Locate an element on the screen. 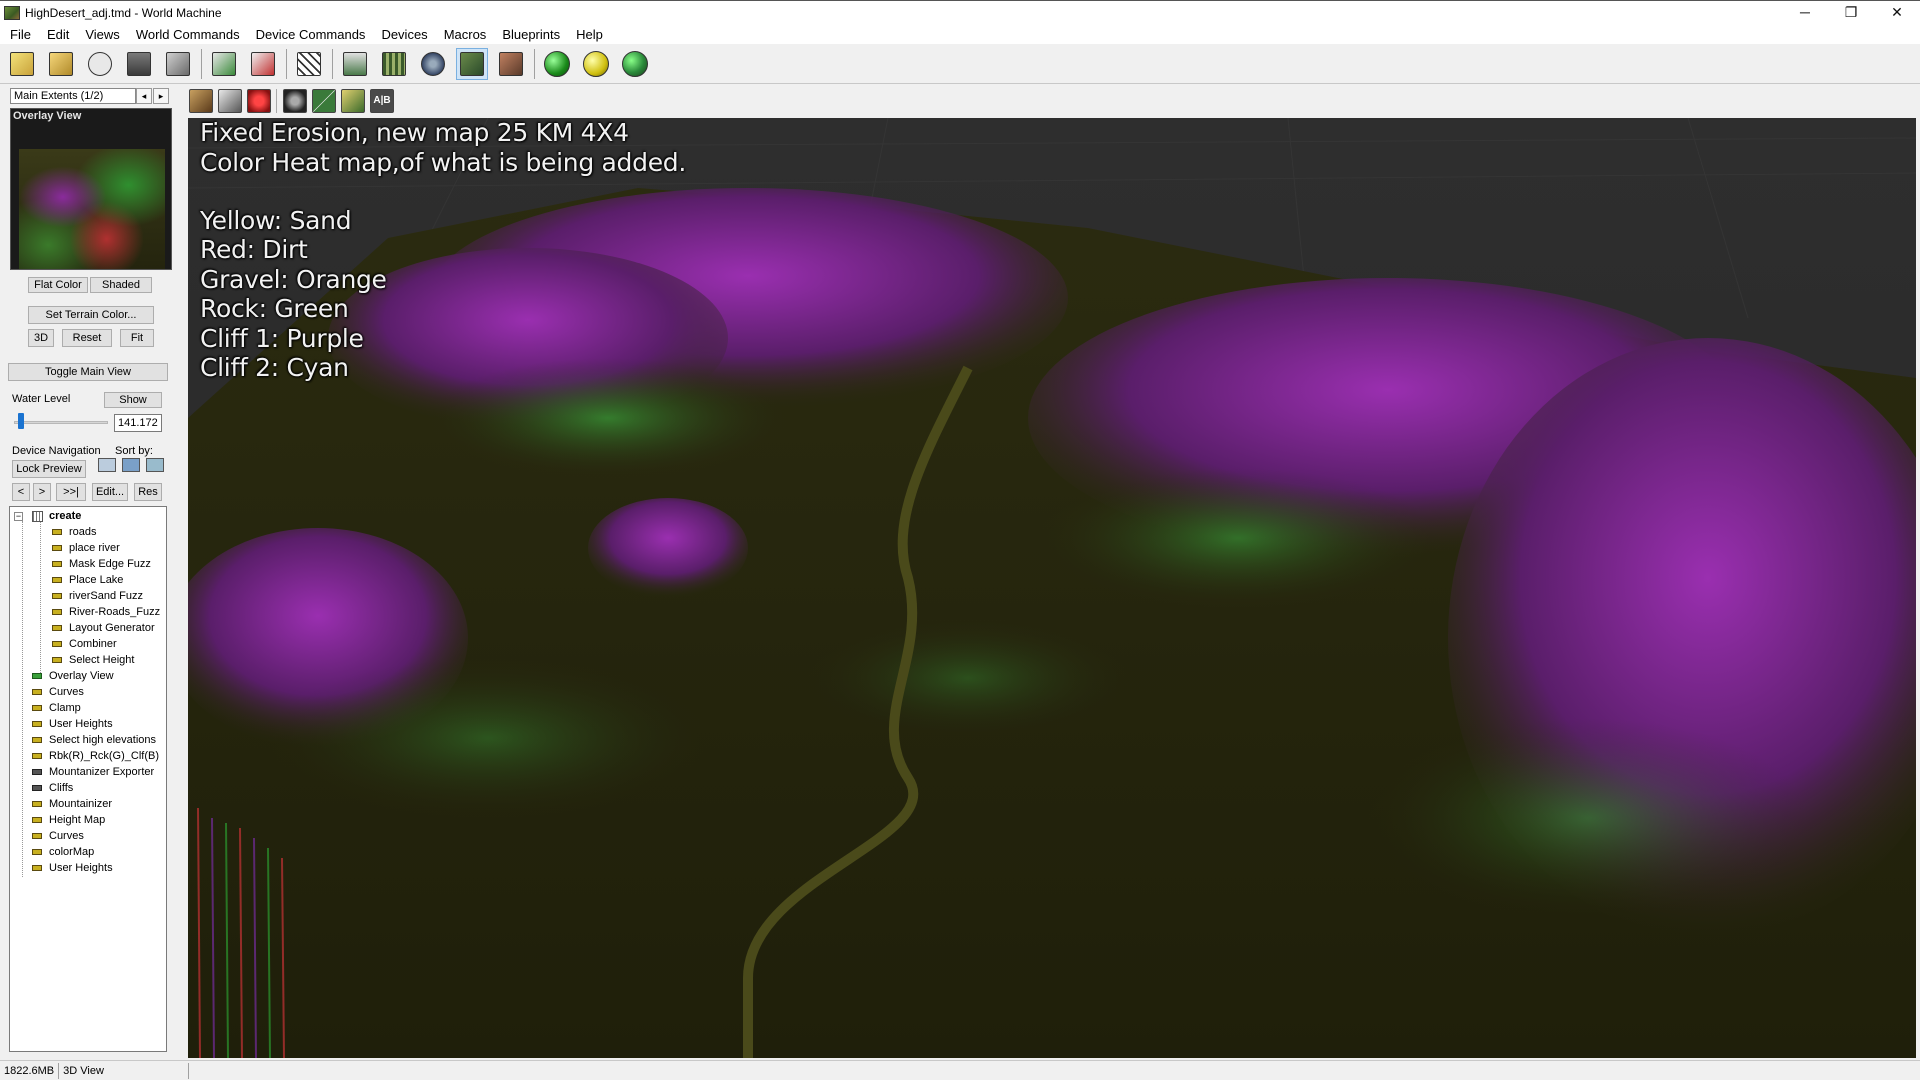  water-level-input: 141.172 is located at coordinates (138, 423).